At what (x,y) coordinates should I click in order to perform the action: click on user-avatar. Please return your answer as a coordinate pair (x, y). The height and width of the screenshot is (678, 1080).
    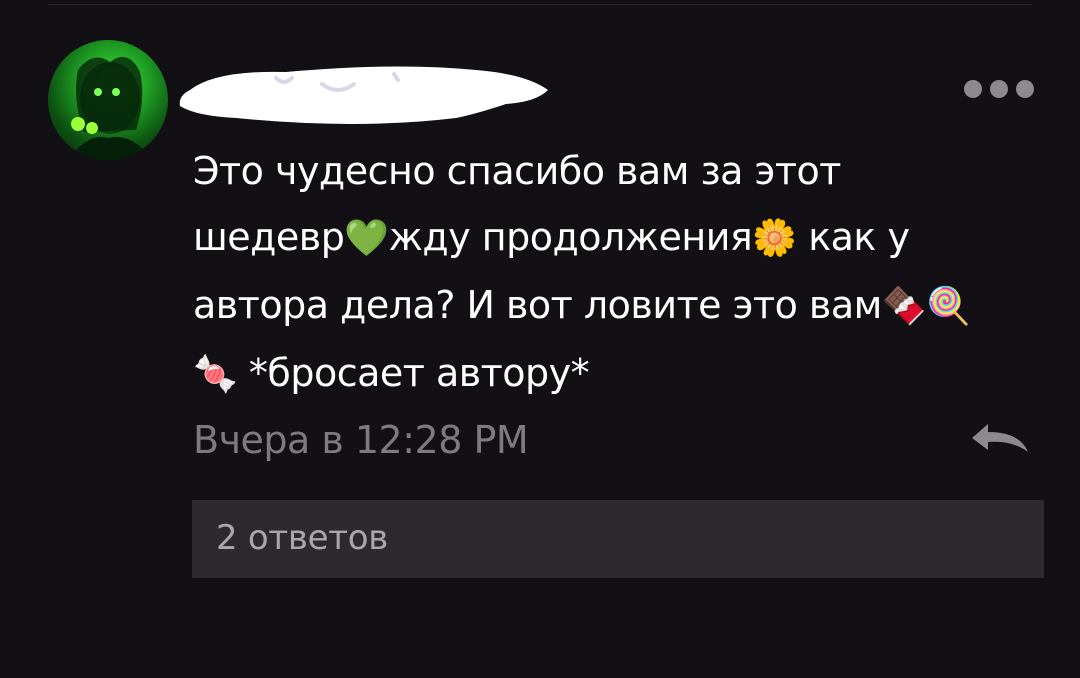
    Looking at the image, I should click on (108, 100).